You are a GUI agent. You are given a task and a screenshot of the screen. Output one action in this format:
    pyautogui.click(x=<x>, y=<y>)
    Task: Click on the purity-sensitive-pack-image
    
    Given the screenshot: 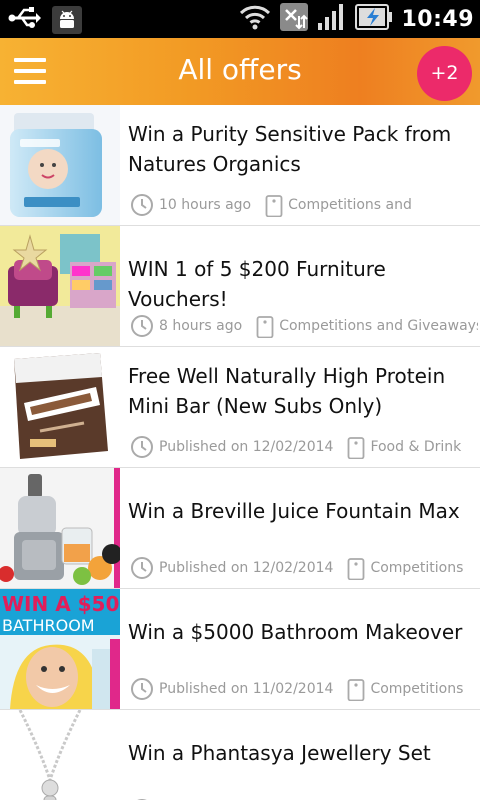 What is the action you would take?
    pyautogui.click(x=60, y=165)
    